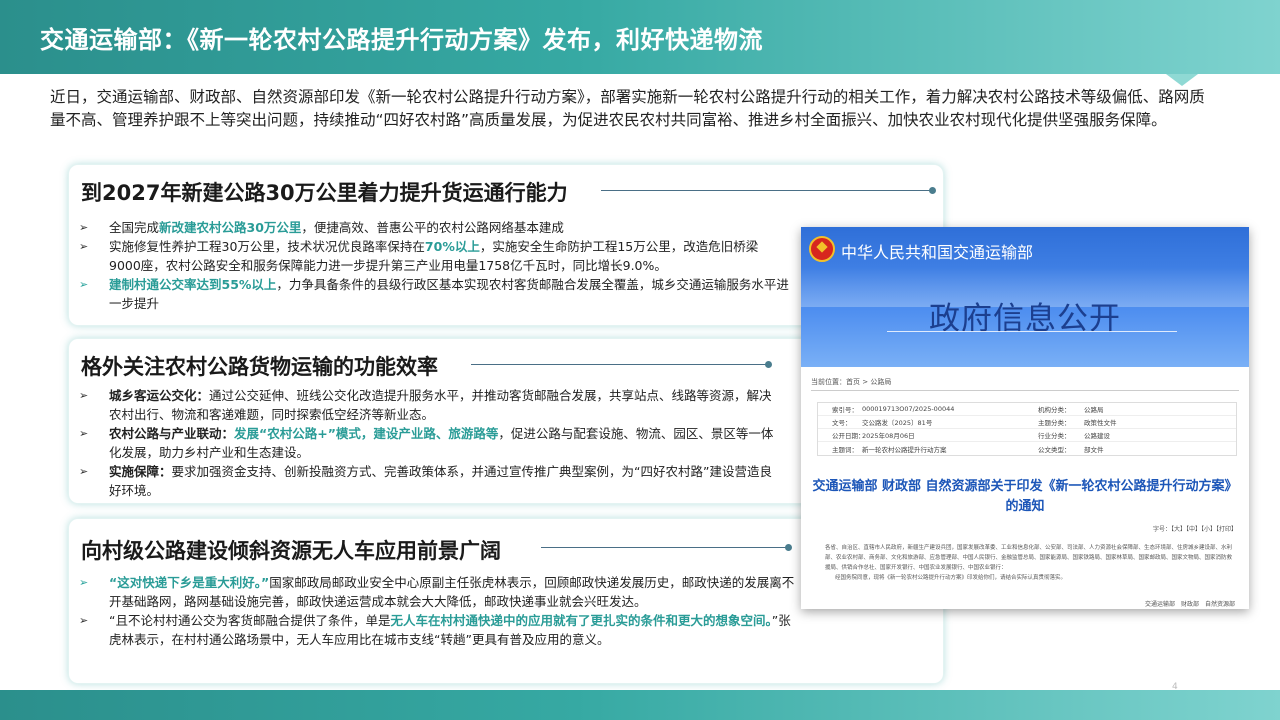  Describe the element at coordinates (324, 193) in the screenshot. I see `card-title: 到2027年新建公路30万公里着力提升货运通行能力` at that location.